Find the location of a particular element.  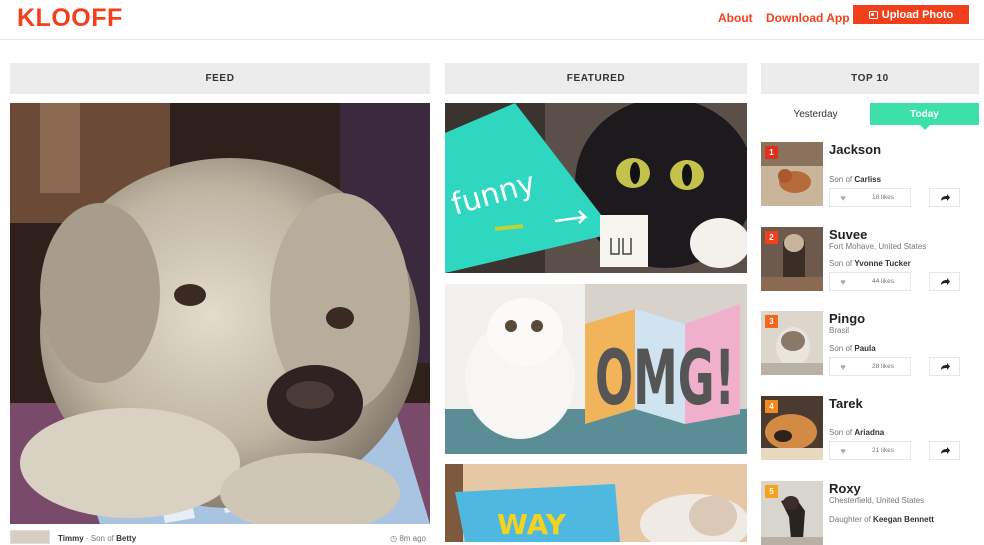

rank-badge: 3 is located at coordinates (771, 321).